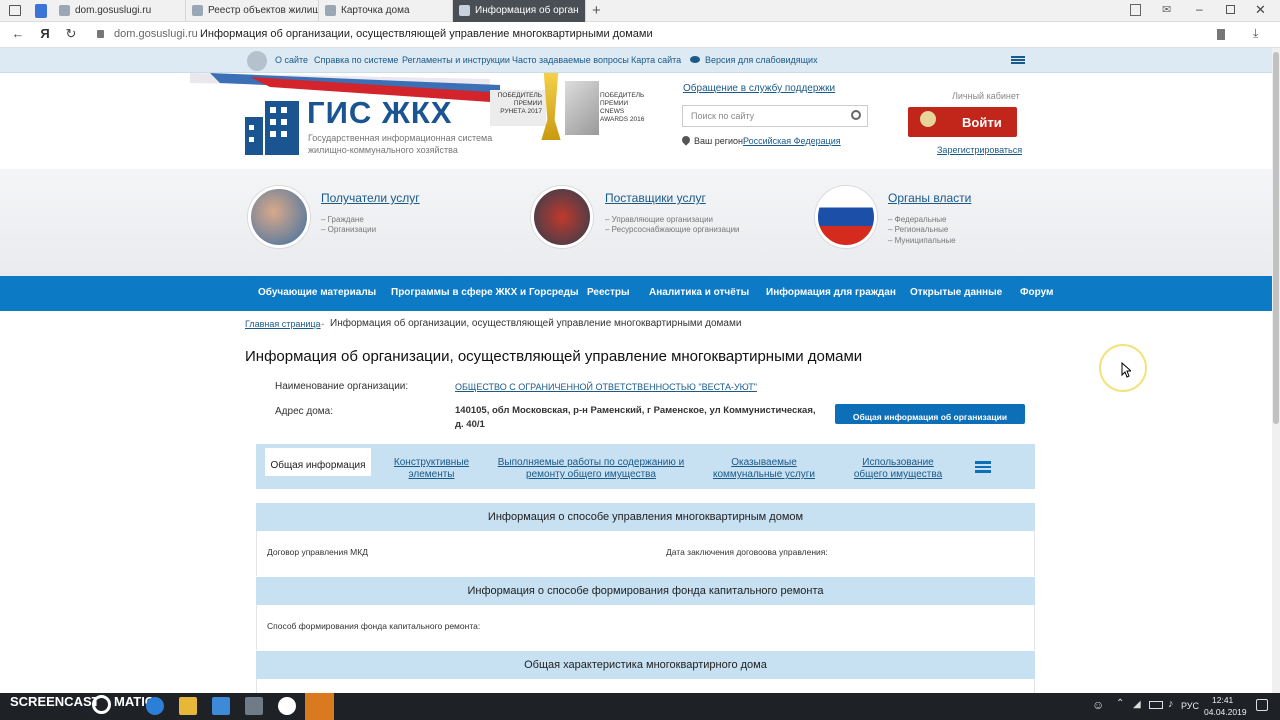 The height and width of the screenshot is (720, 1280). What do you see at coordinates (291, 60) in the screenshot?
I see `nav-link-about: О сайте` at bounding box center [291, 60].